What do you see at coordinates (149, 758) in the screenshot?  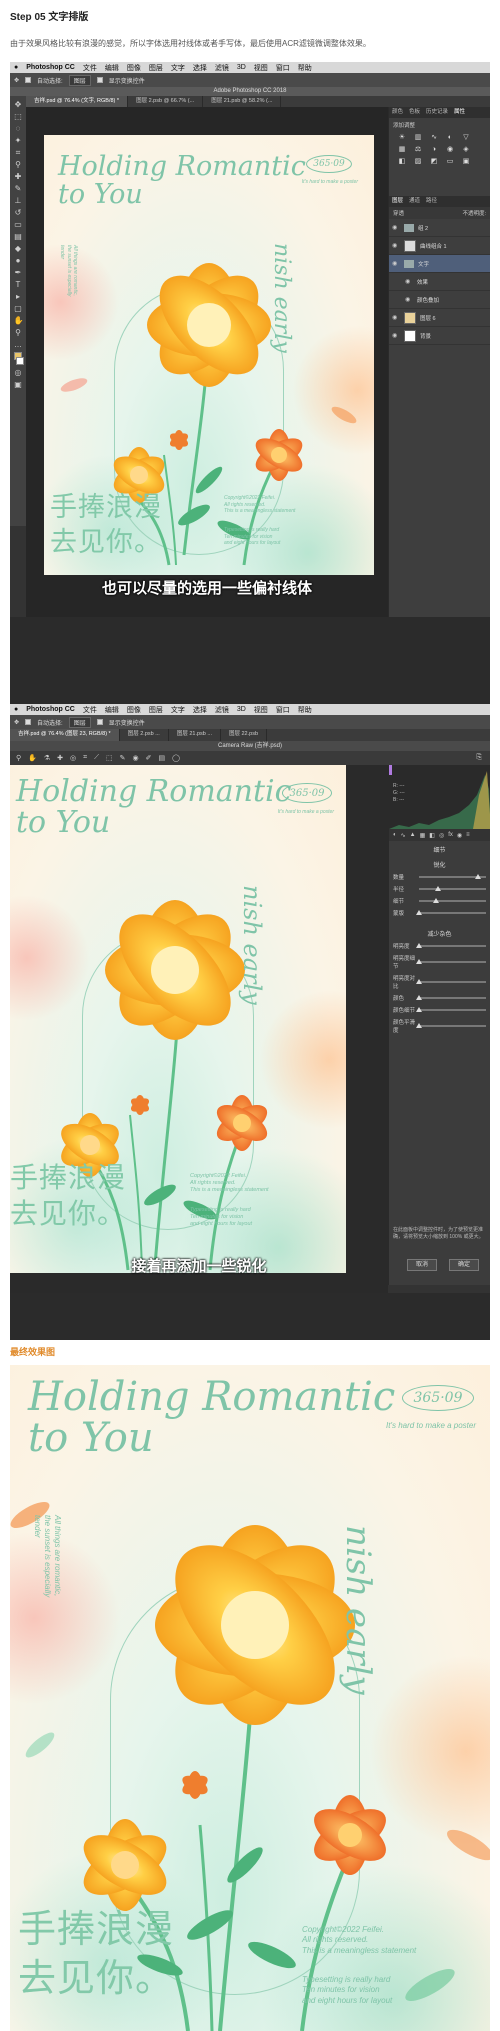 I see `adjust-brush-icon: ✐` at bounding box center [149, 758].